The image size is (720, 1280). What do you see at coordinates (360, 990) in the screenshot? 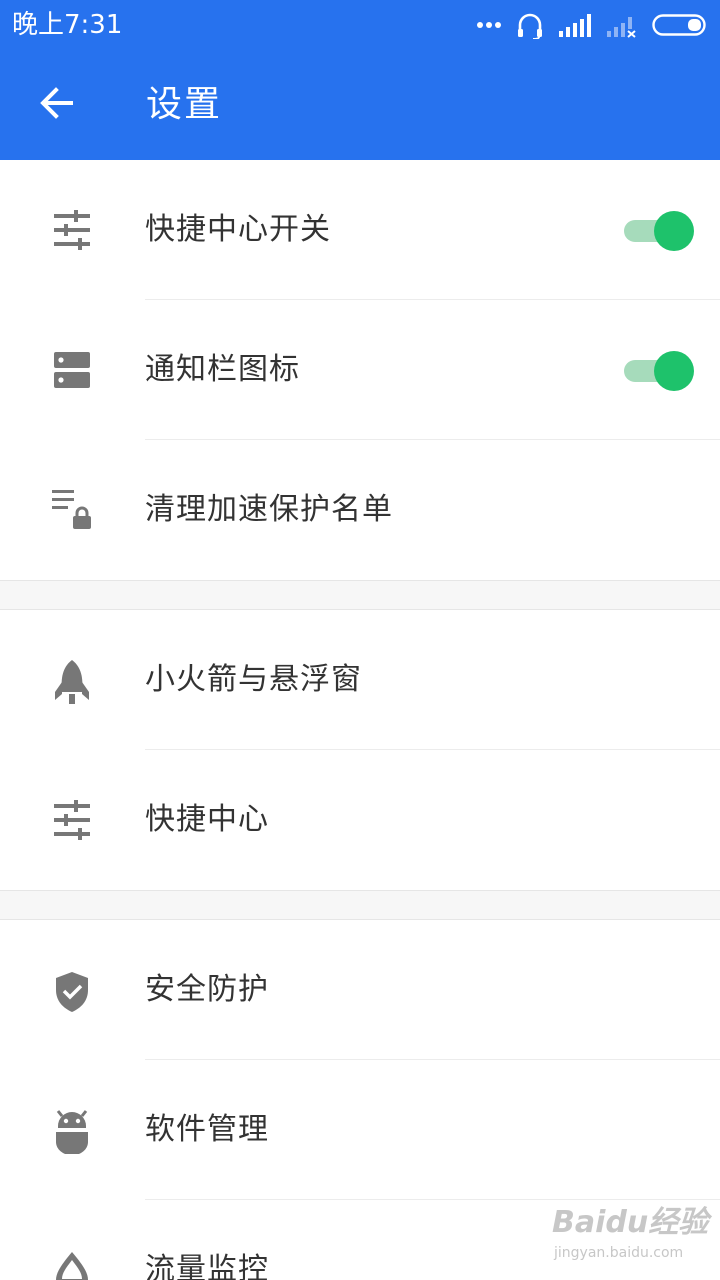
I see `setting-security-protection: 安全防护` at bounding box center [360, 990].